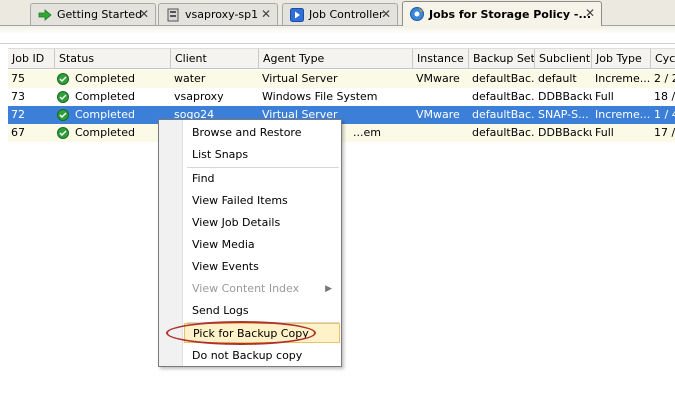 This screenshot has height=394, width=675. I want to click on agent-type-cell: Virtual Server, so click(300, 78).